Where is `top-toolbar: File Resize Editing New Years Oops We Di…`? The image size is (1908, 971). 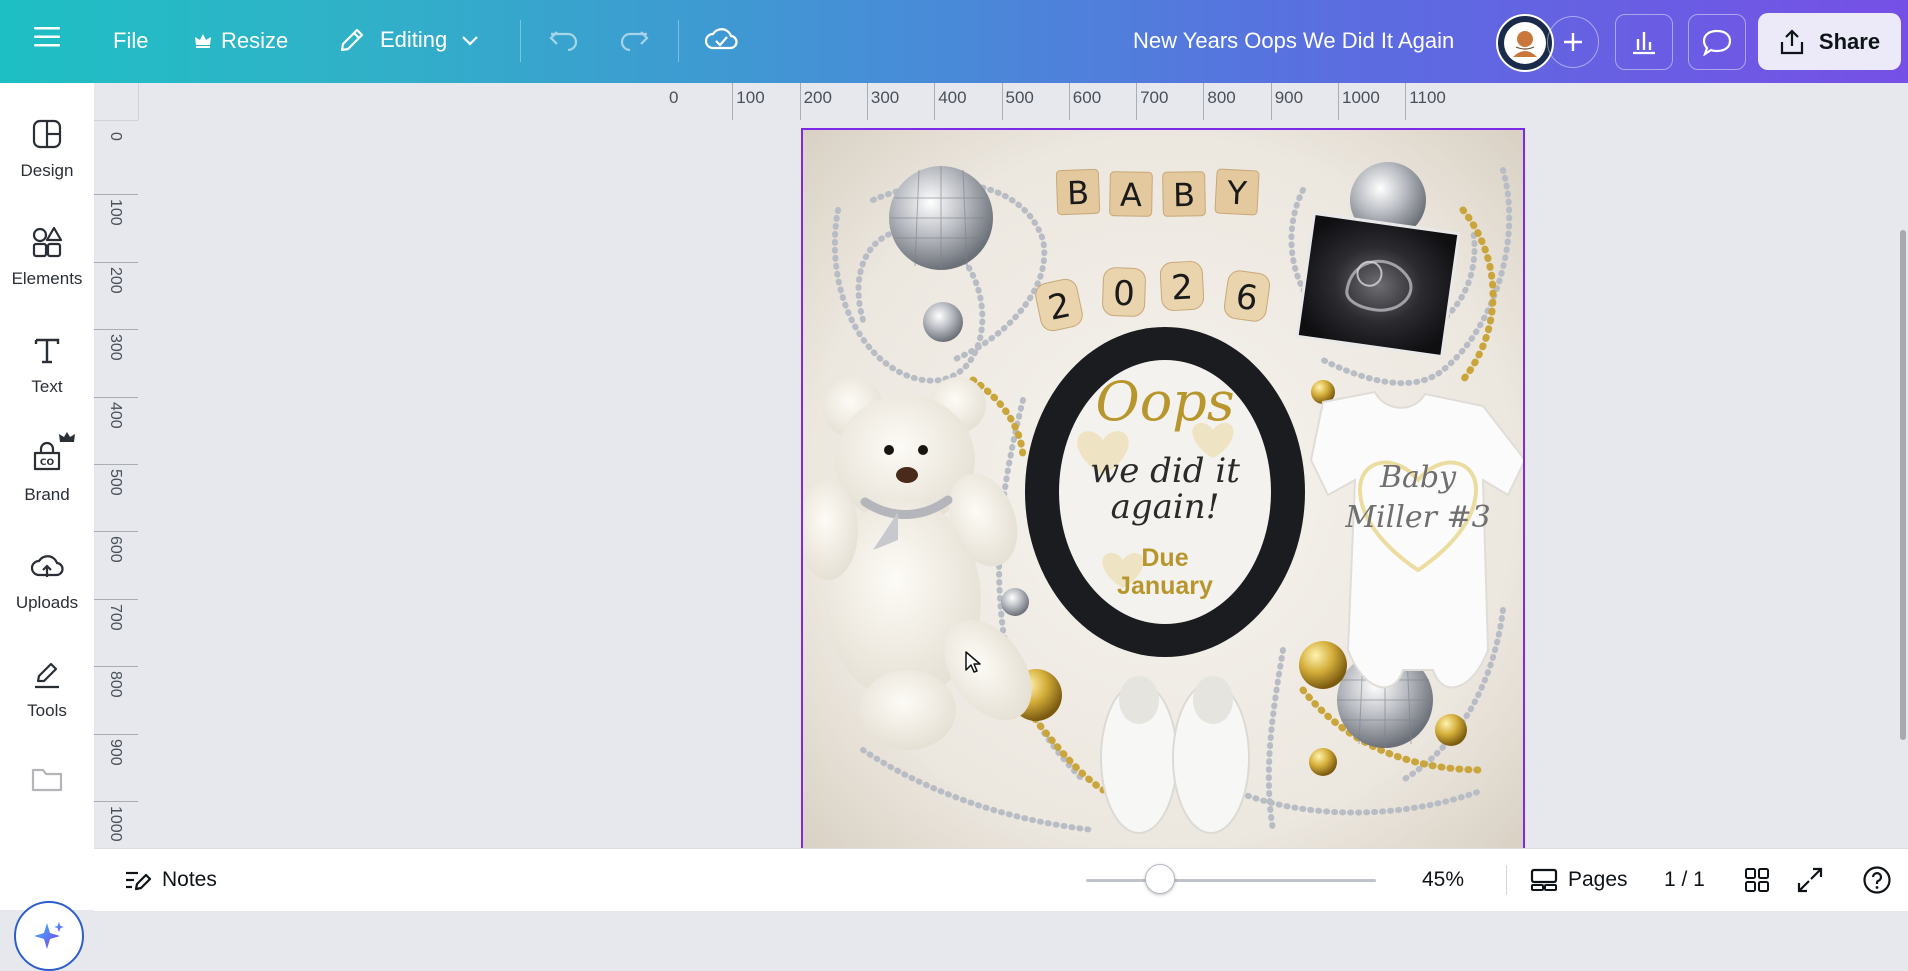
top-toolbar: File Resize Editing New Years Oops We Di… is located at coordinates (954, 41).